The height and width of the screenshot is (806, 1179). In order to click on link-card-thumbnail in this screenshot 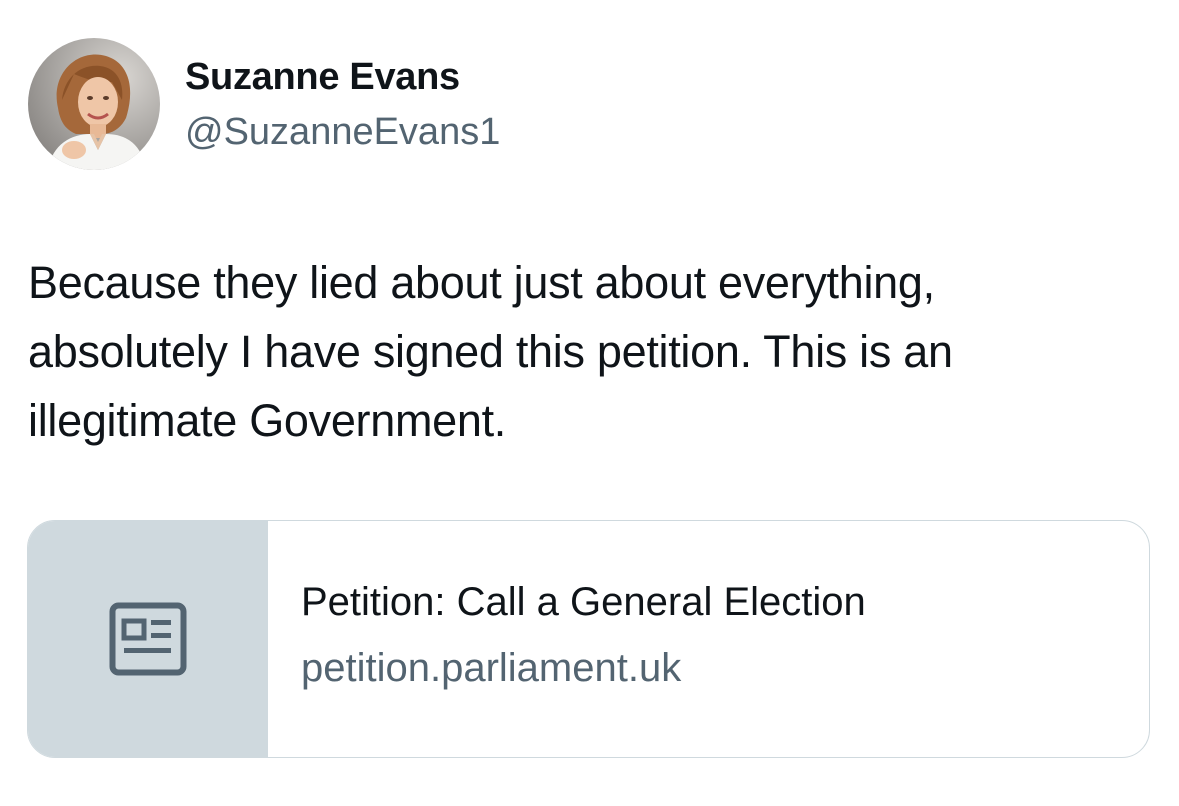, I will do `click(148, 639)`.